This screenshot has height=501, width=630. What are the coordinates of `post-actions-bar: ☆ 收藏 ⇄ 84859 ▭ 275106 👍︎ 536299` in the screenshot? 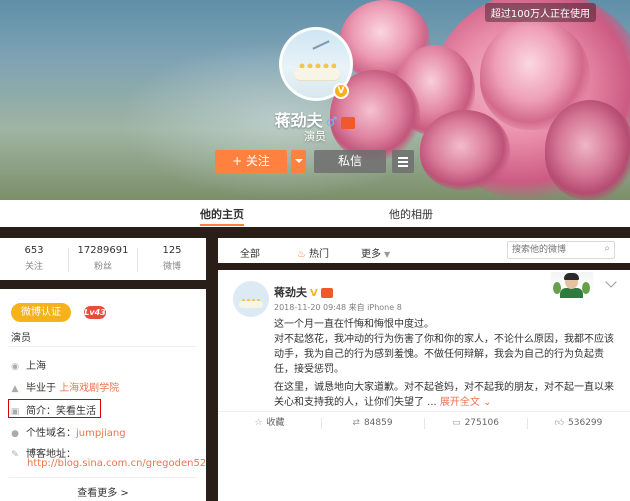 It's located at (424, 422).